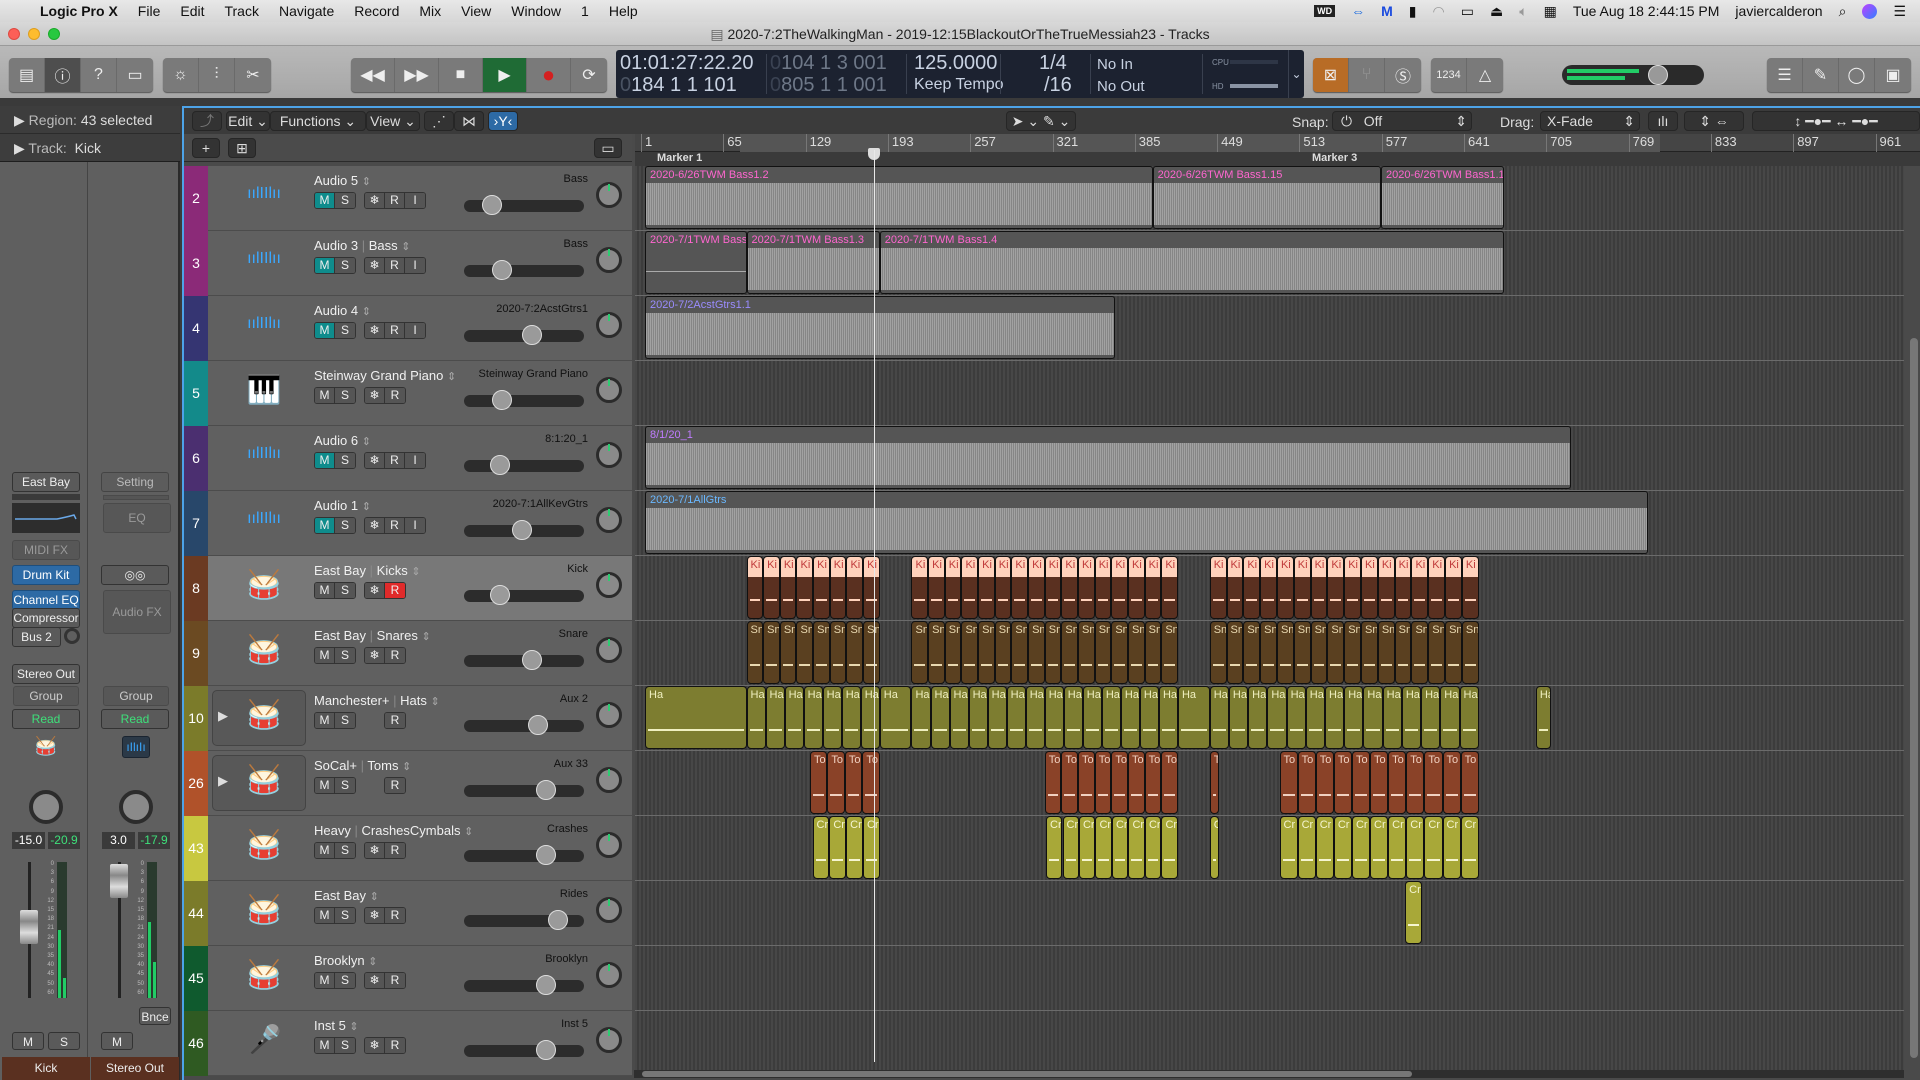 The width and height of the screenshot is (1920, 1080). I want to click on solo-button: S, so click(345, 720).